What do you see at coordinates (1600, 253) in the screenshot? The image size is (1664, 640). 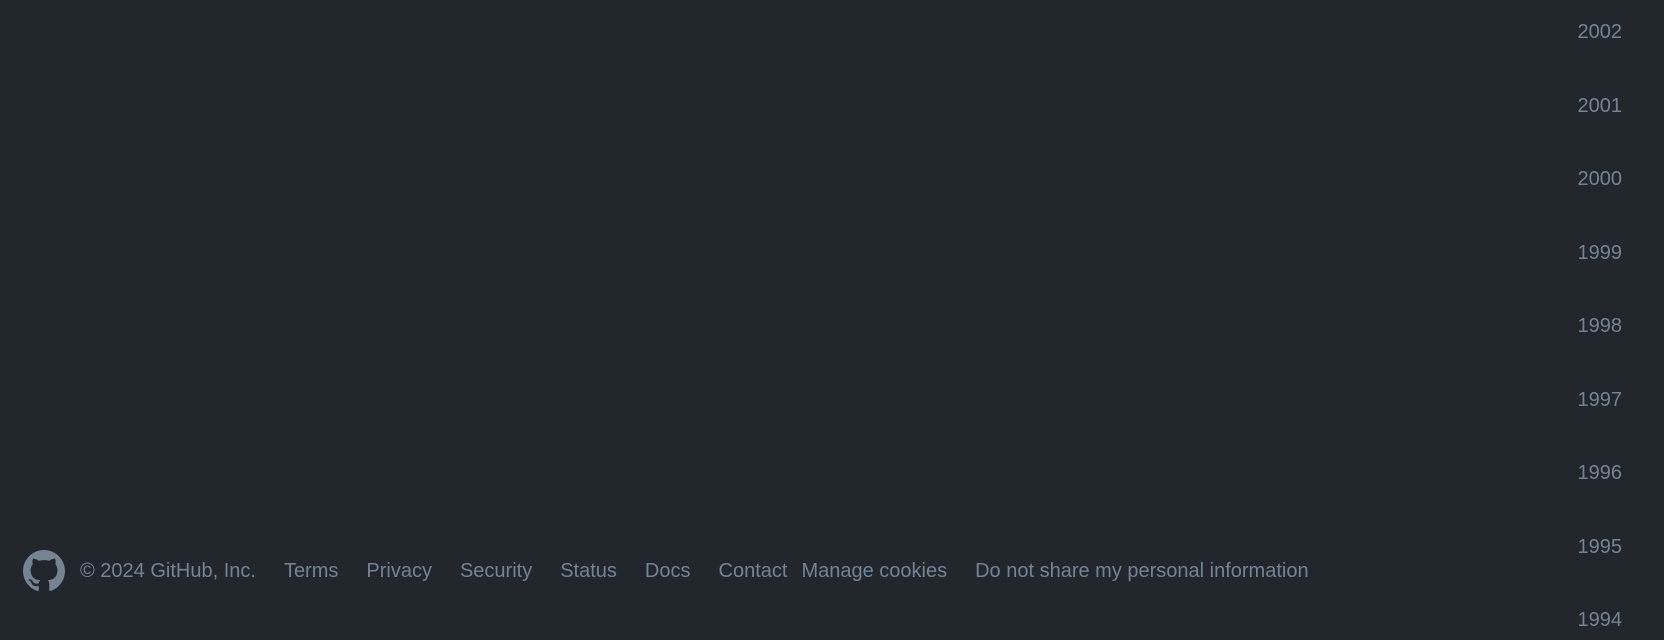 I see `year-link-1999: 1999` at bounding box center [1600, 253].